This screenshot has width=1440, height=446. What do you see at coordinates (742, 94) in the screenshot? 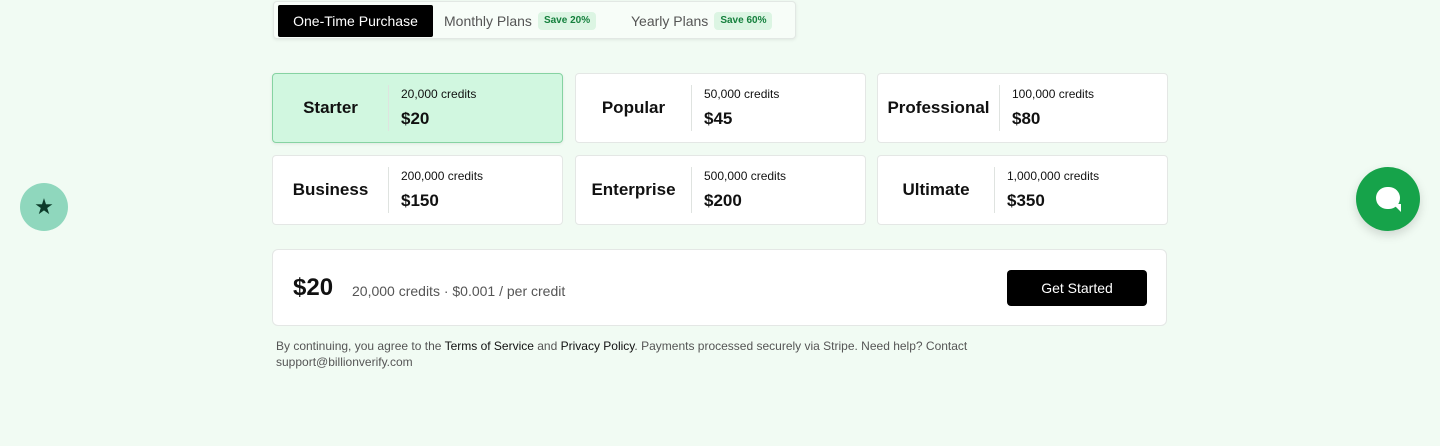
I see `plan-credits: 50,000 credits` at bounding box center [742, 94].